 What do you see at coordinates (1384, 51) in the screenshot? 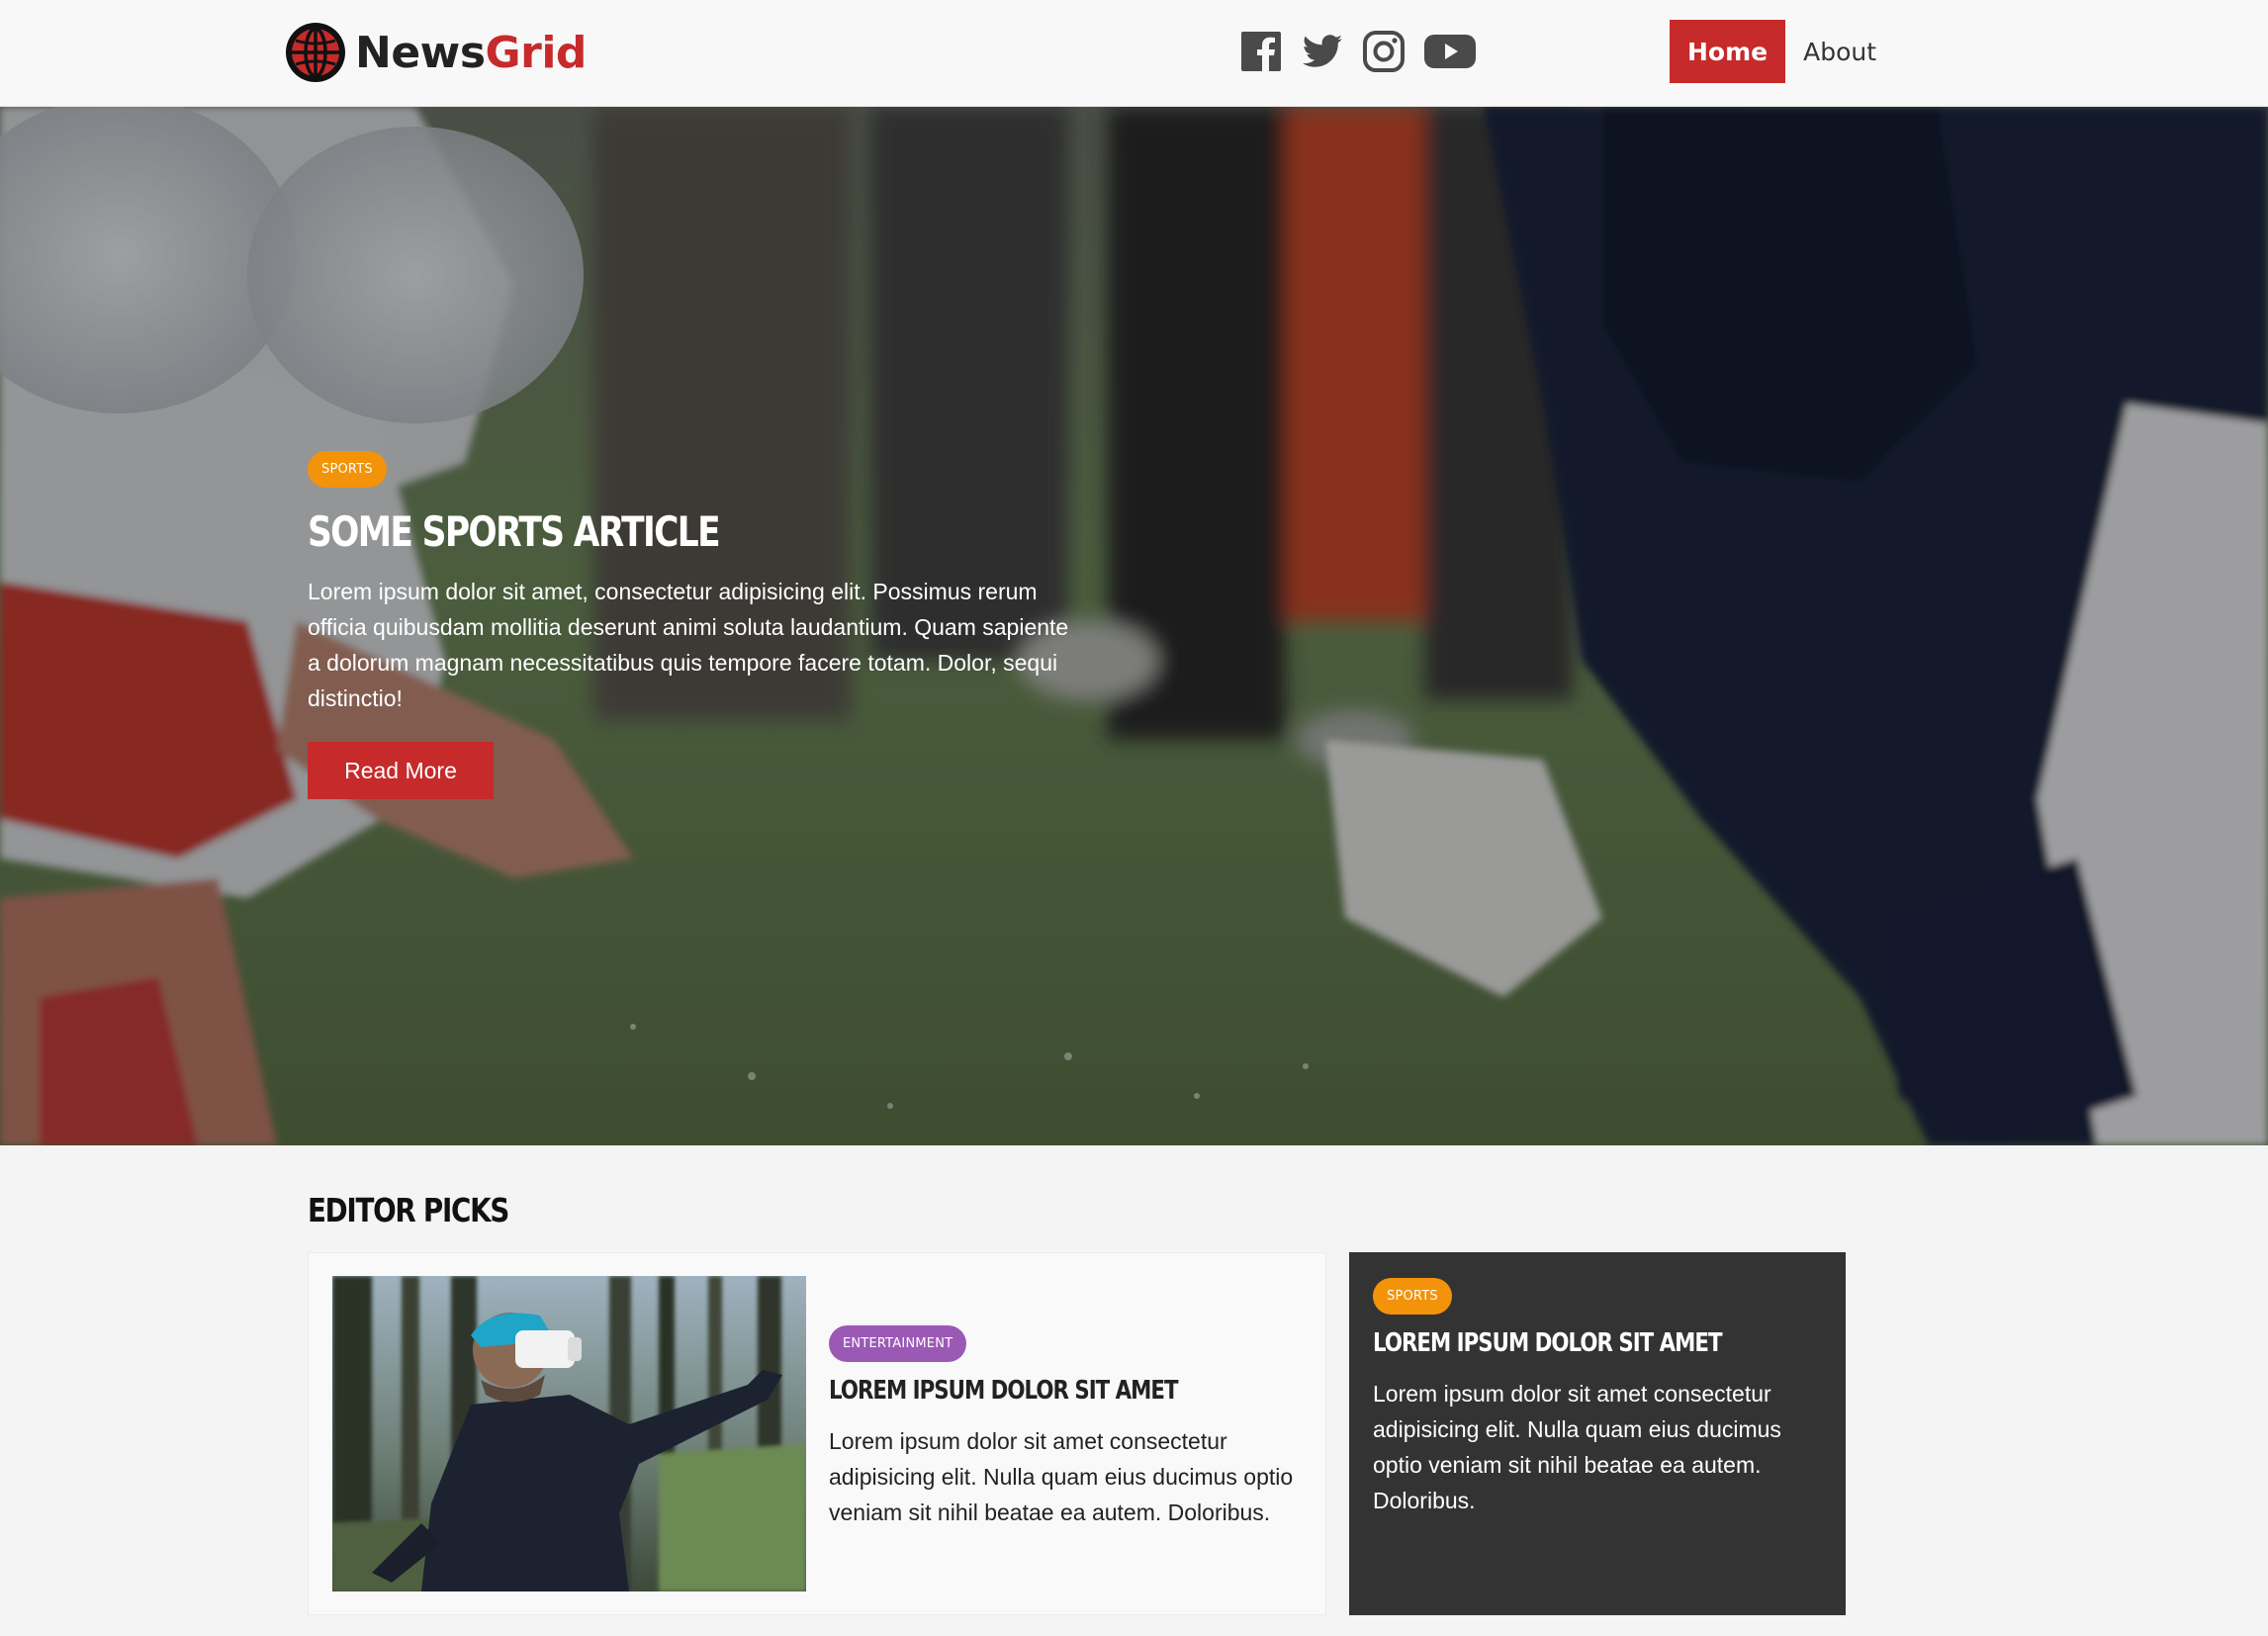
I see `instagram-icon` at bounding box center [1384, 51].